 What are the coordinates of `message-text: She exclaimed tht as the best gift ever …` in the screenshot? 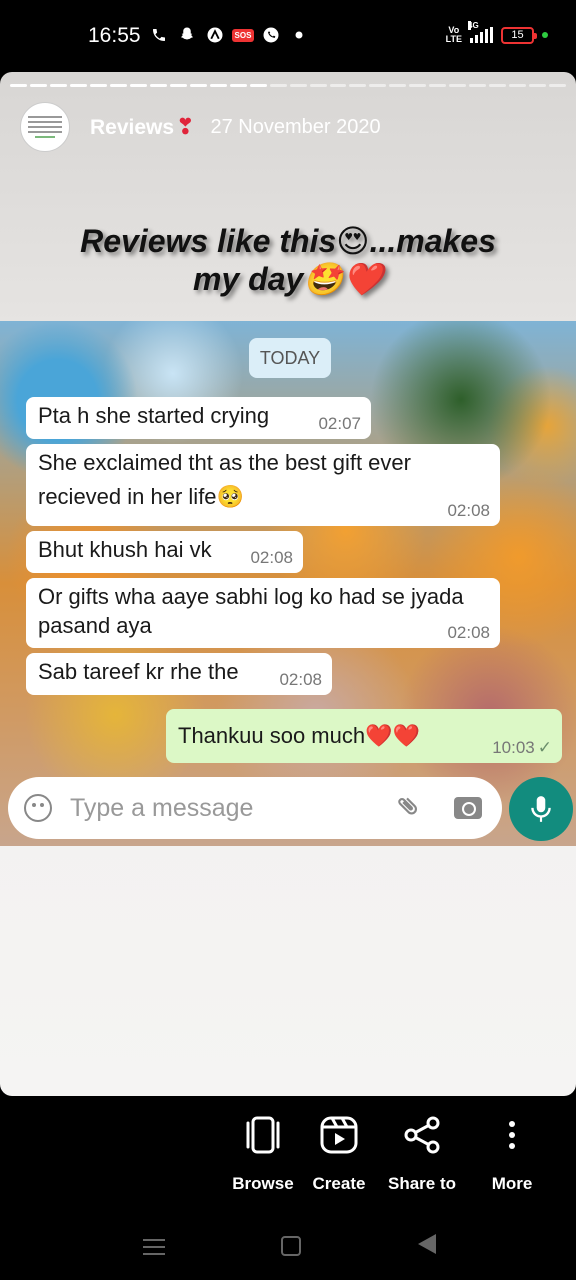 It's located at (224, 479).